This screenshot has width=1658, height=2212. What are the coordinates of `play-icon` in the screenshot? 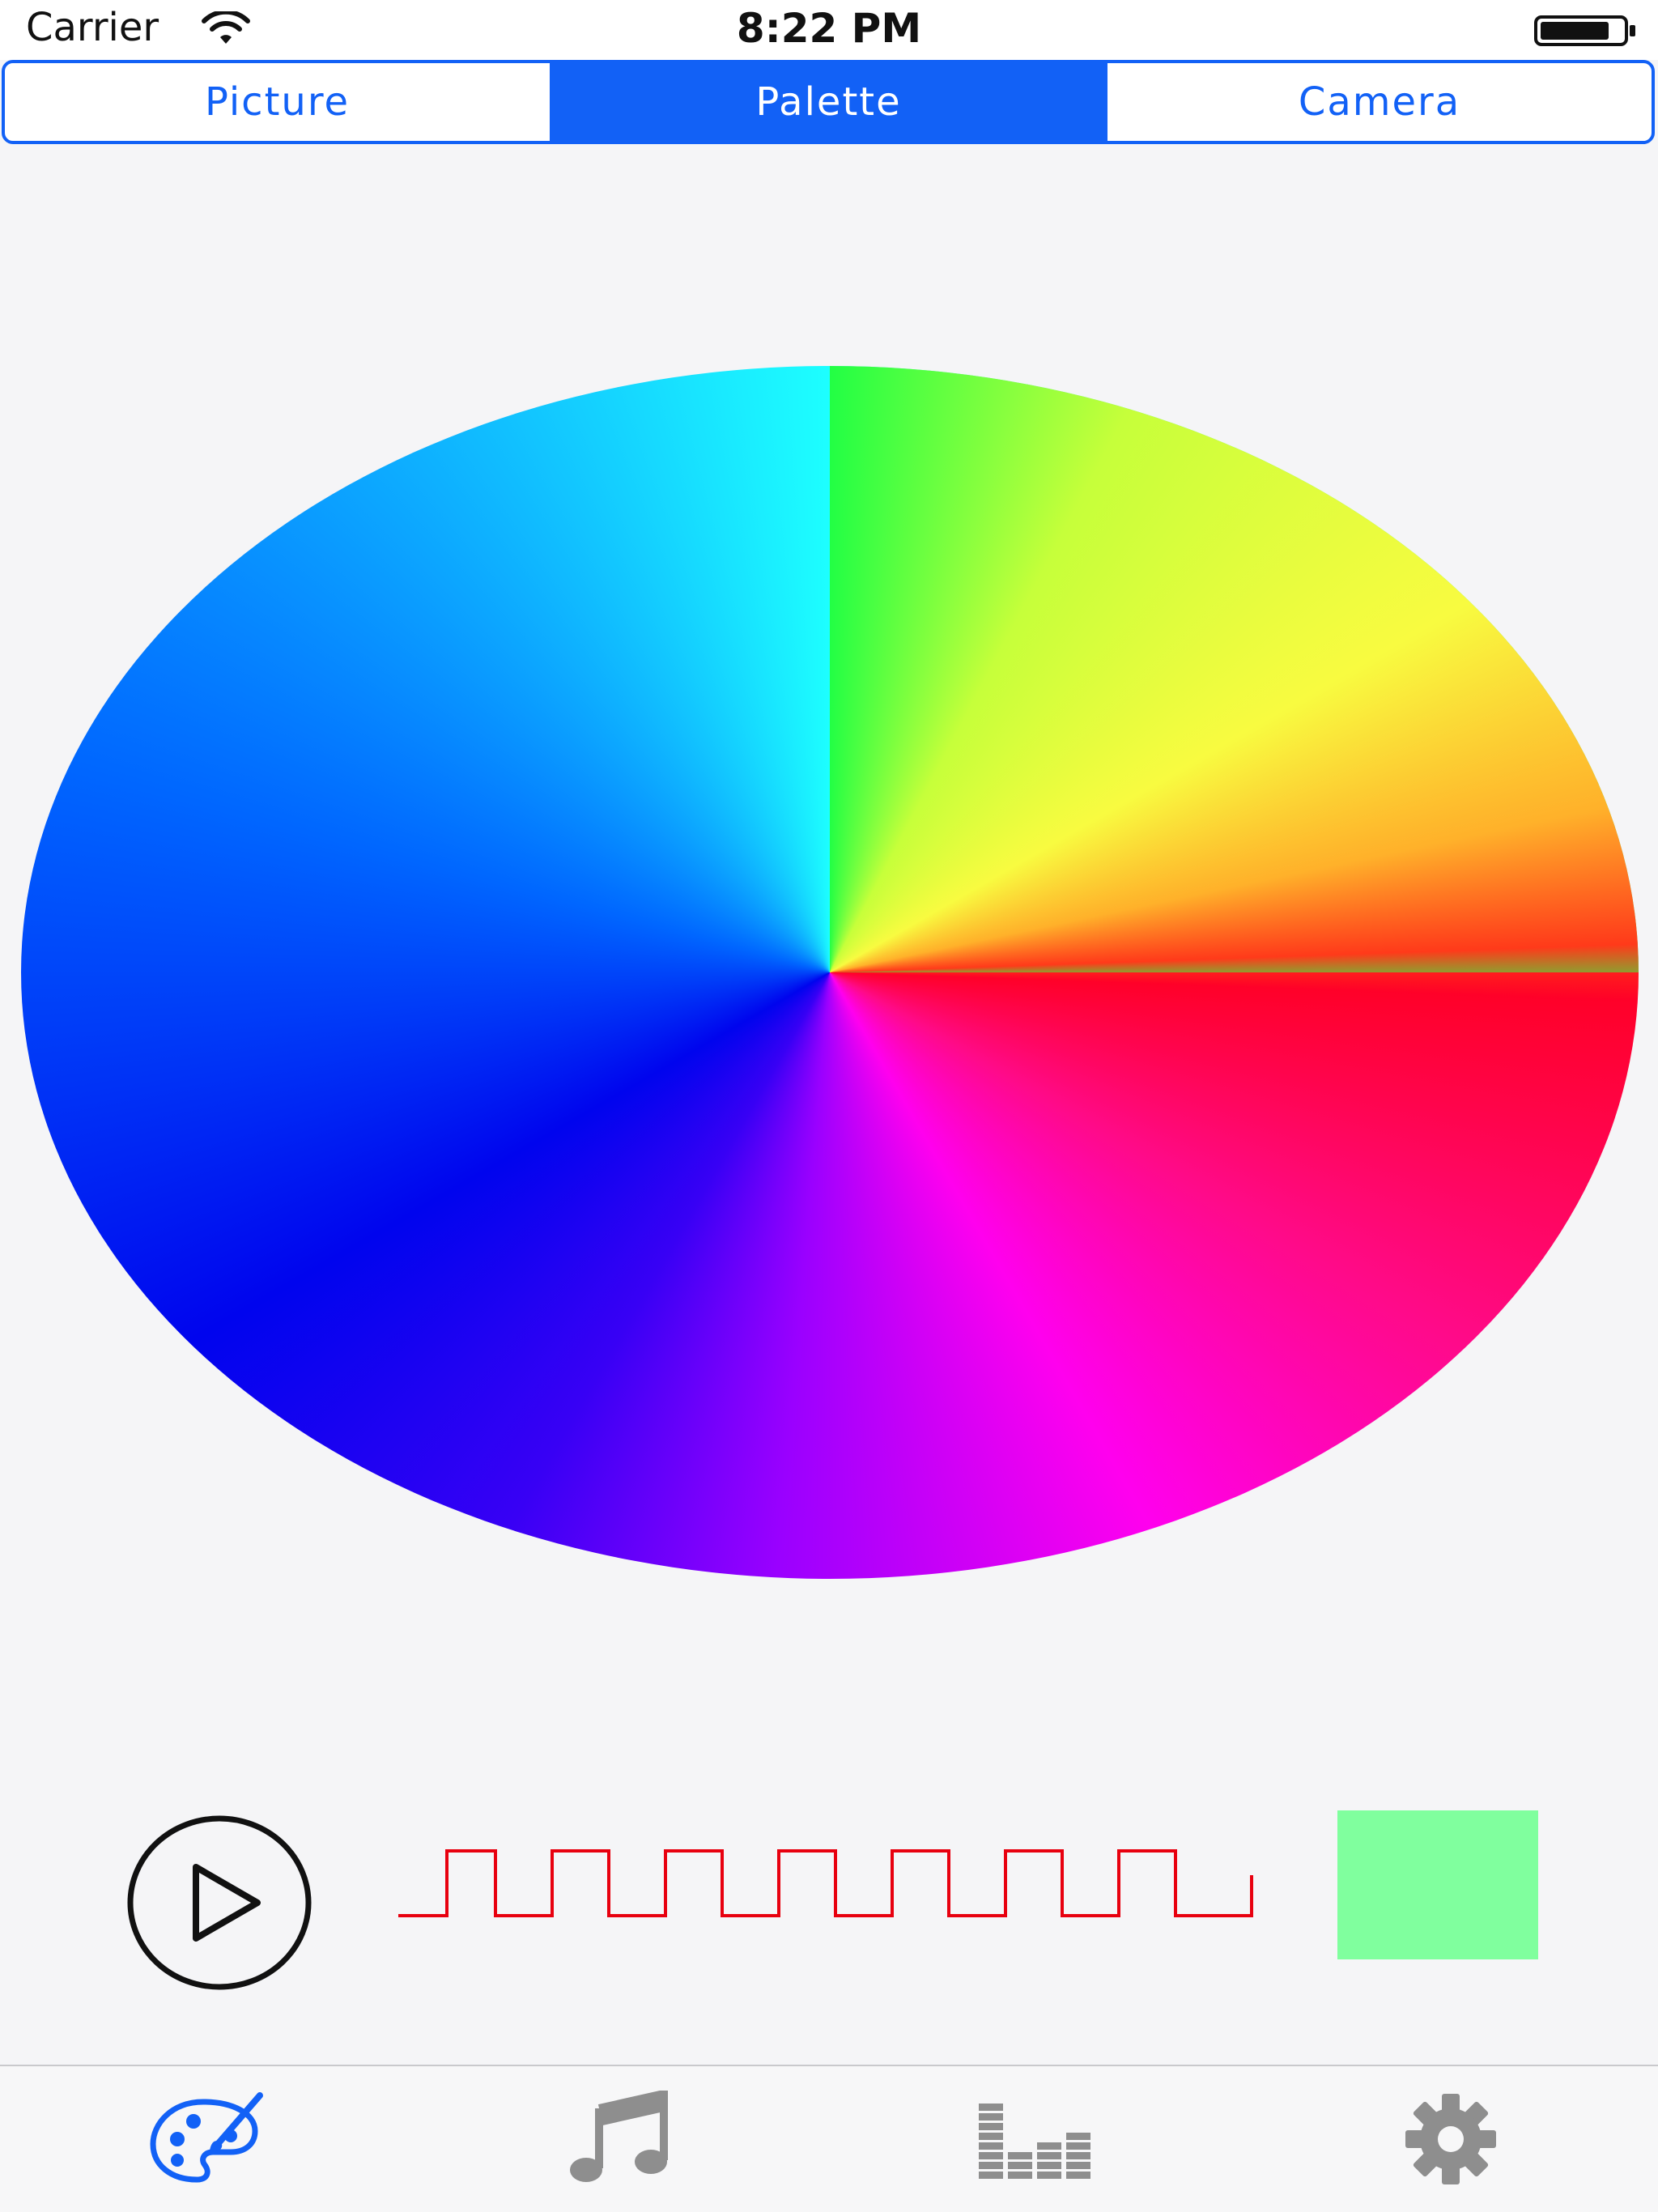 It's located at (227, 1903).